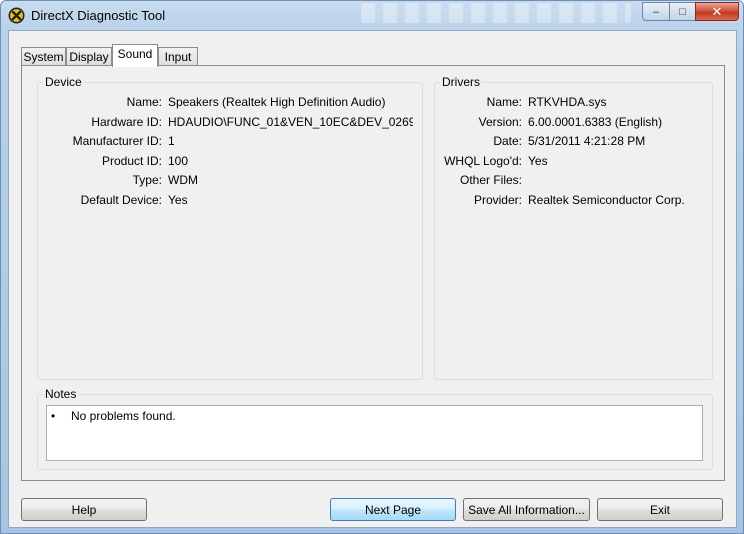 The image size is (744, 534). What do you see at coordinates (374, 433) in the screenshot?
I see `notes-textbox: • No problems found.` at bounding box center [374, 433].